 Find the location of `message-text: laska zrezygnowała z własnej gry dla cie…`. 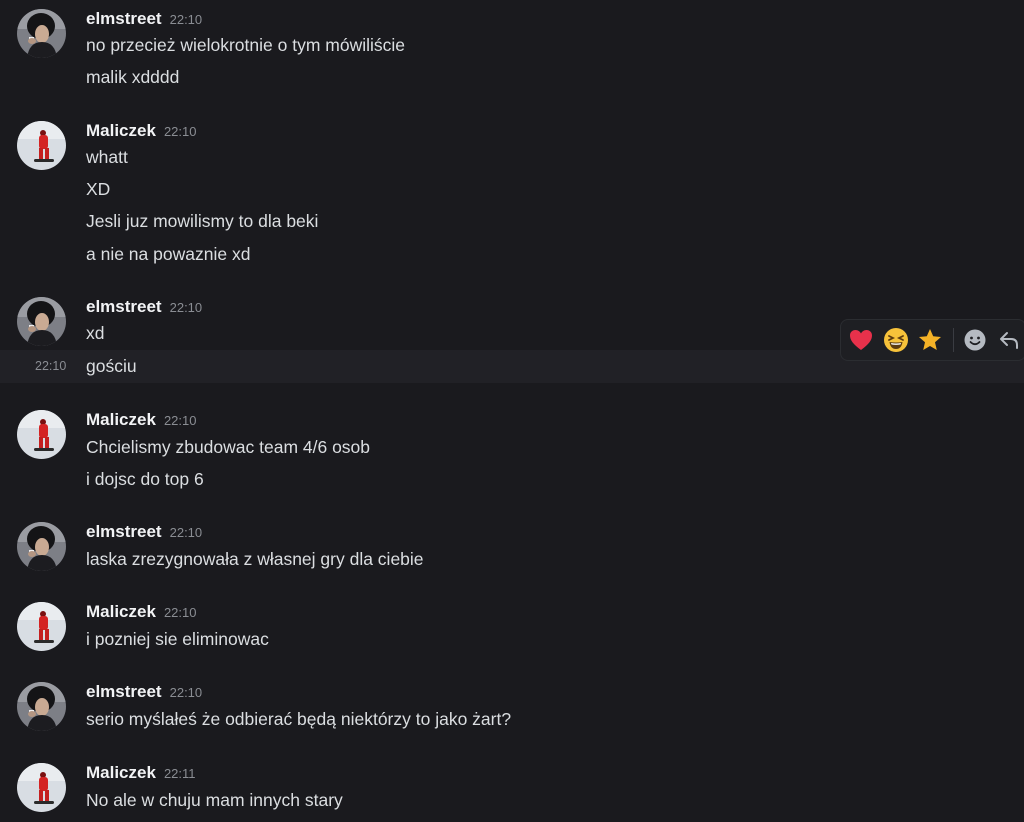

message-text: laska zrezygnowała z własnej gry dla cie… is located at coordinates (255, 559).